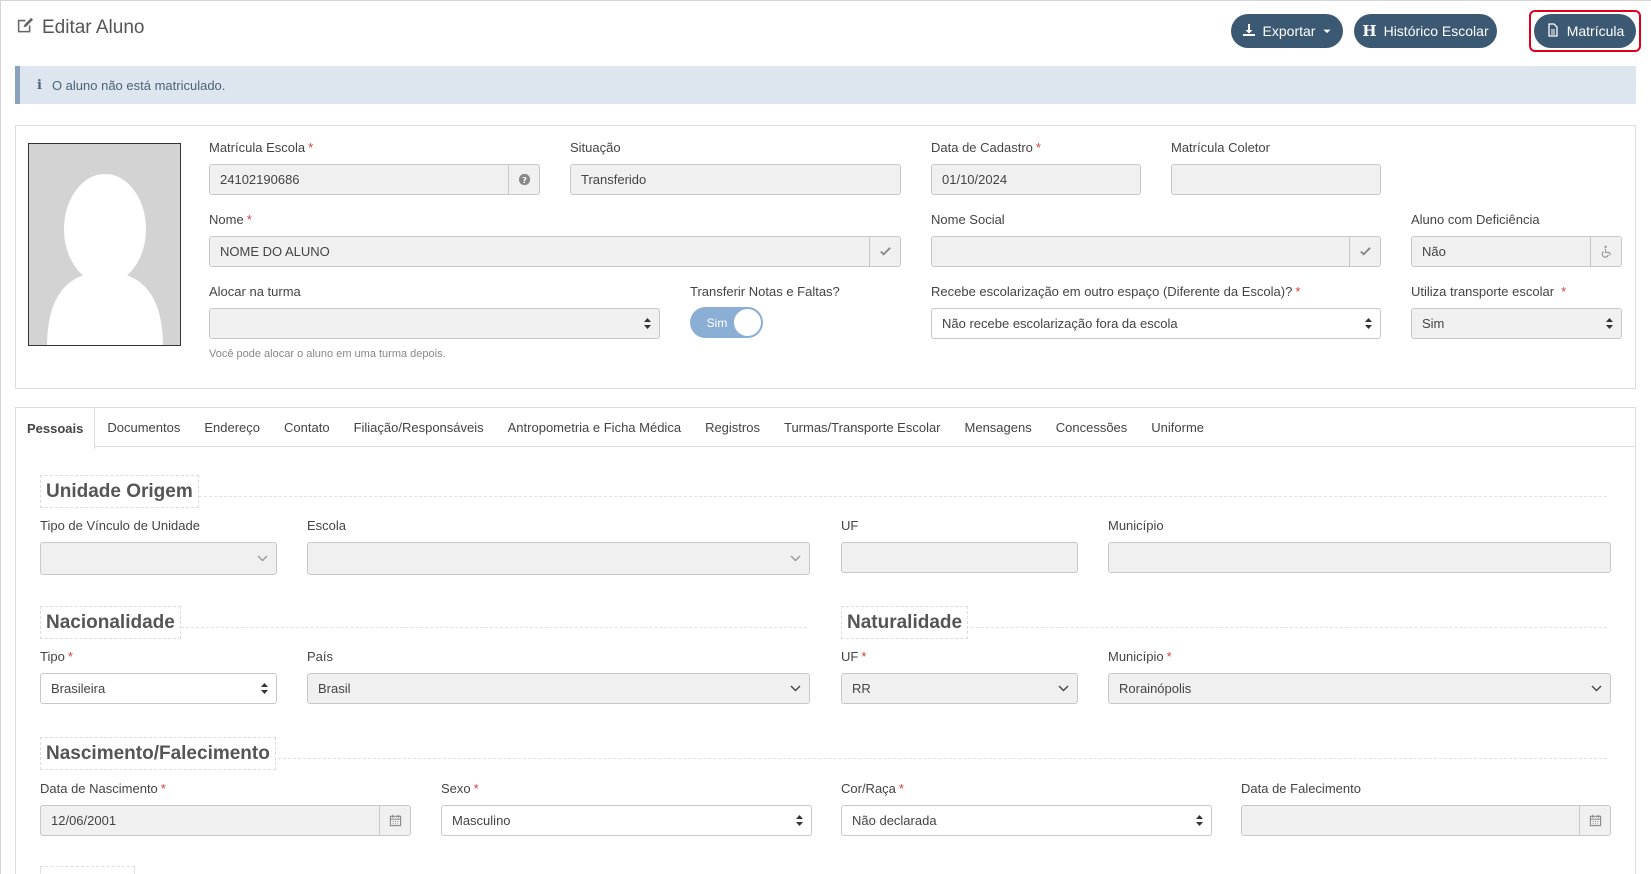 The height and width of the screenshot is (874, 1651). Describe the element at coordinates (1156, 251) in the screenshot. I see `nome-social-field` at that location.